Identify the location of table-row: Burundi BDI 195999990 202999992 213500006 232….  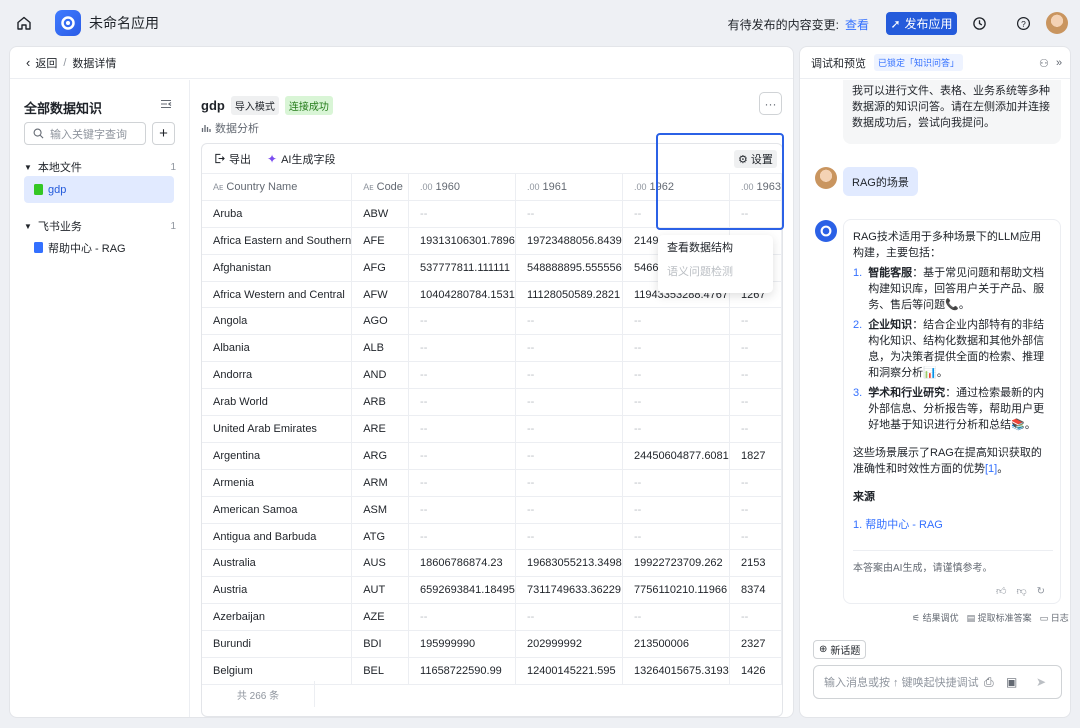
(492, 644).